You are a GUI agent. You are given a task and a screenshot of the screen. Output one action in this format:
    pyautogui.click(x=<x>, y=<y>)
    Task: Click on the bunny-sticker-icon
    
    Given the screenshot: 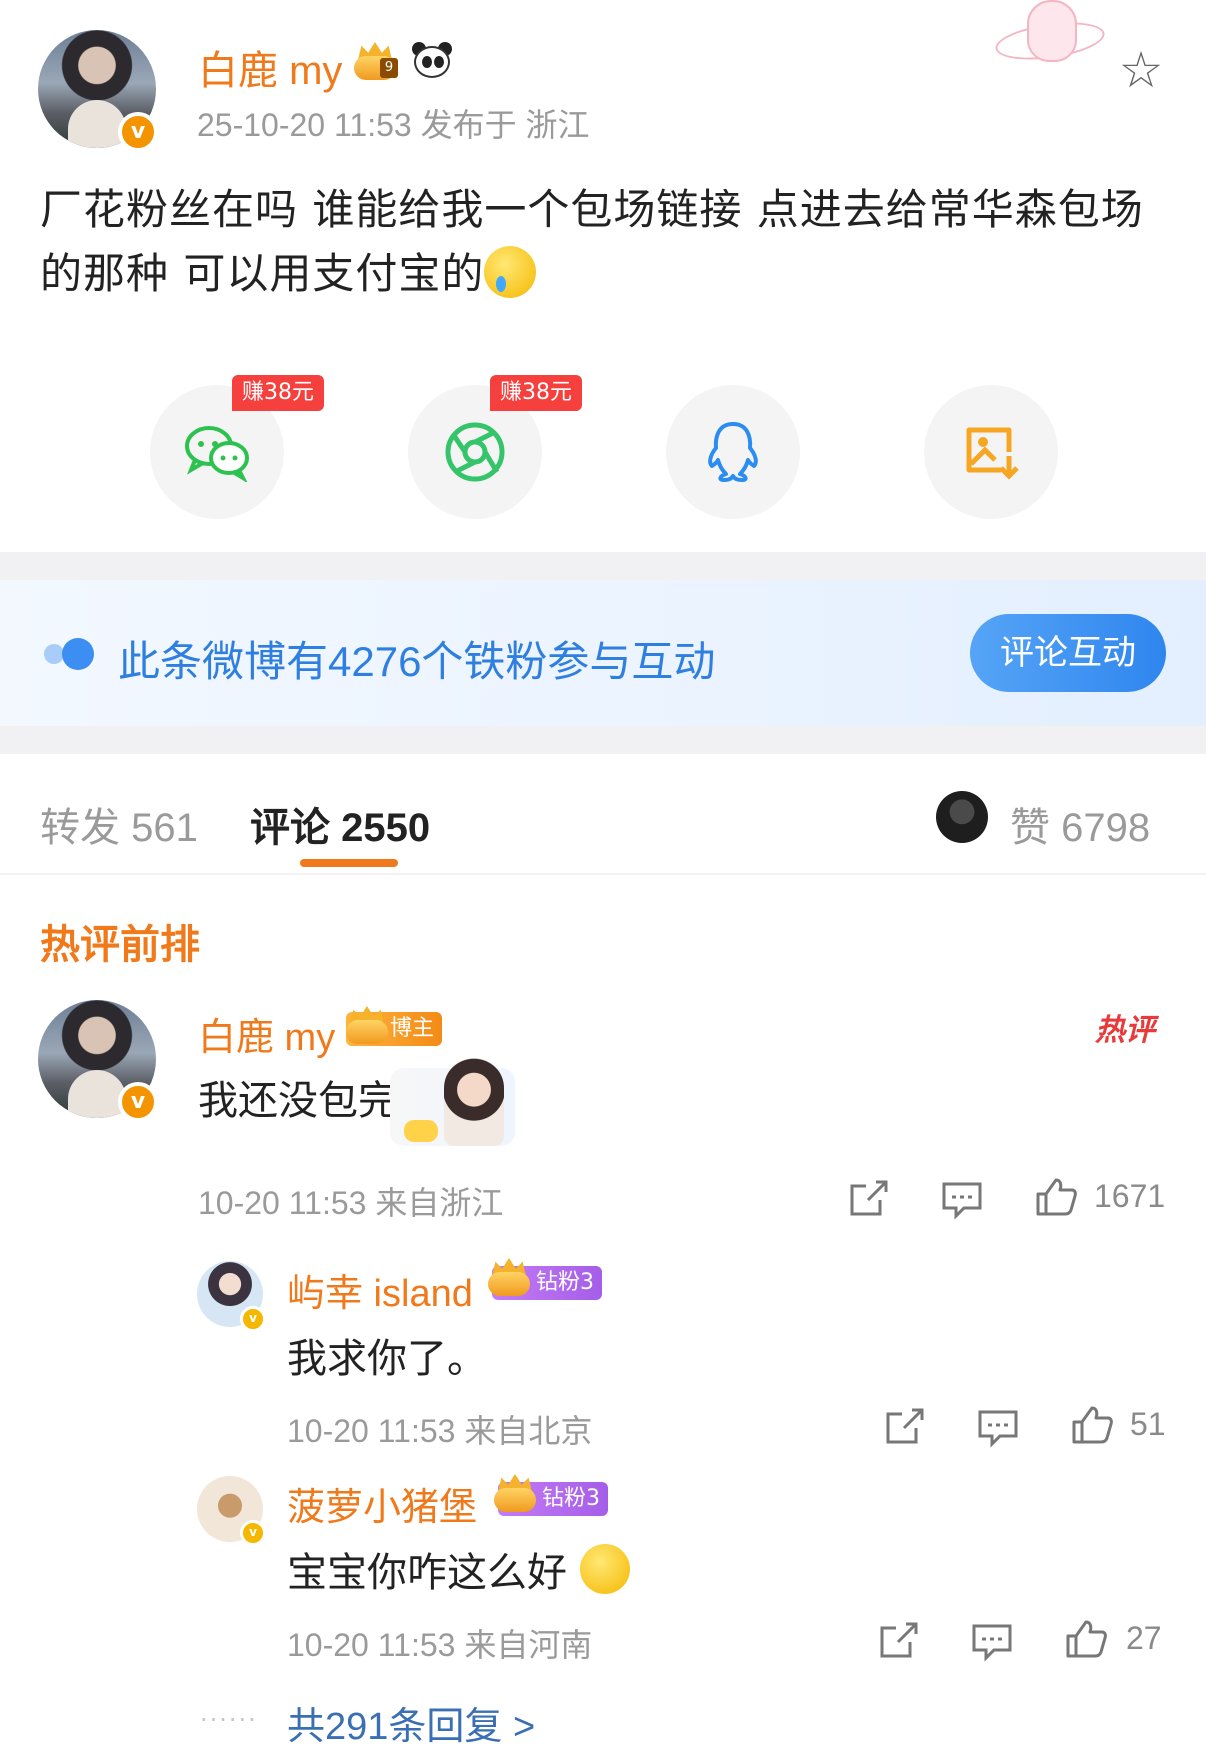 What is the action you would take?
    pyautogui.click(x=1050, y=40)
    